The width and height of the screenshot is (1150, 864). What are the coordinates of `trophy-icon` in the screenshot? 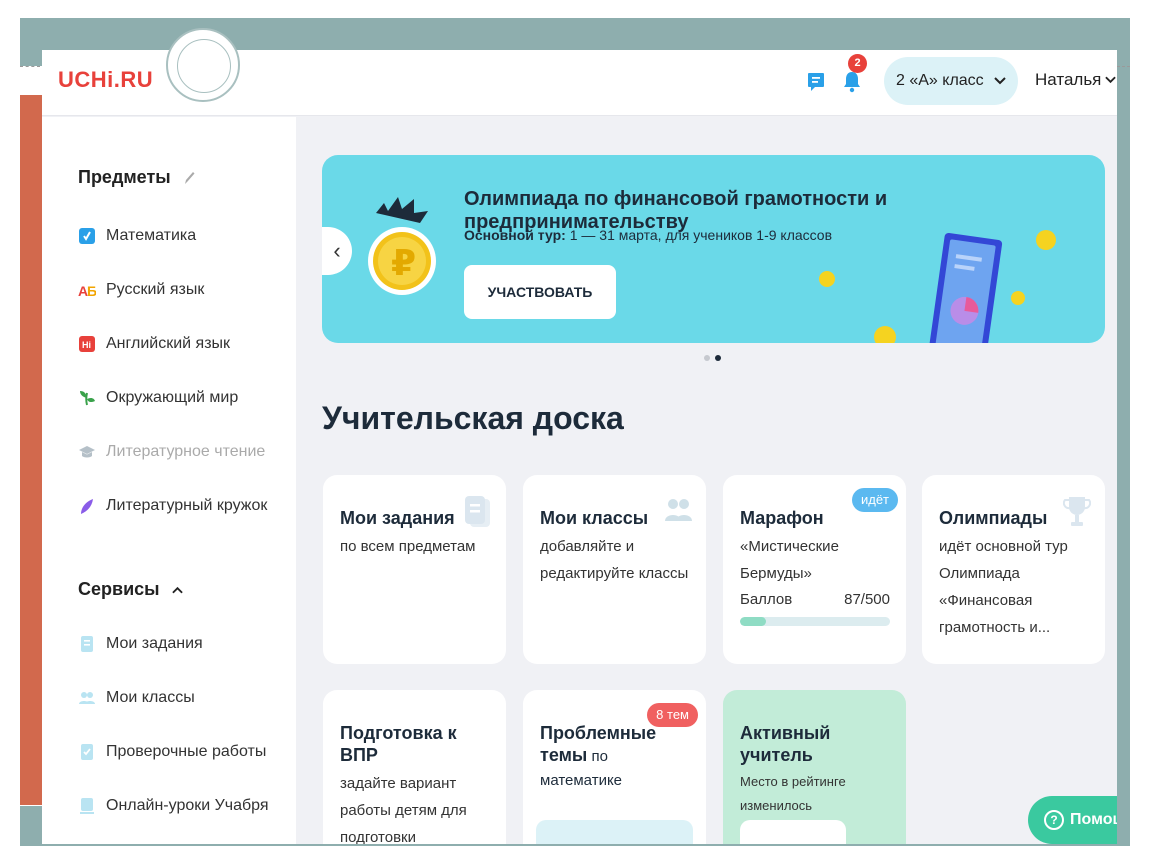 It's located at (1077, 511).